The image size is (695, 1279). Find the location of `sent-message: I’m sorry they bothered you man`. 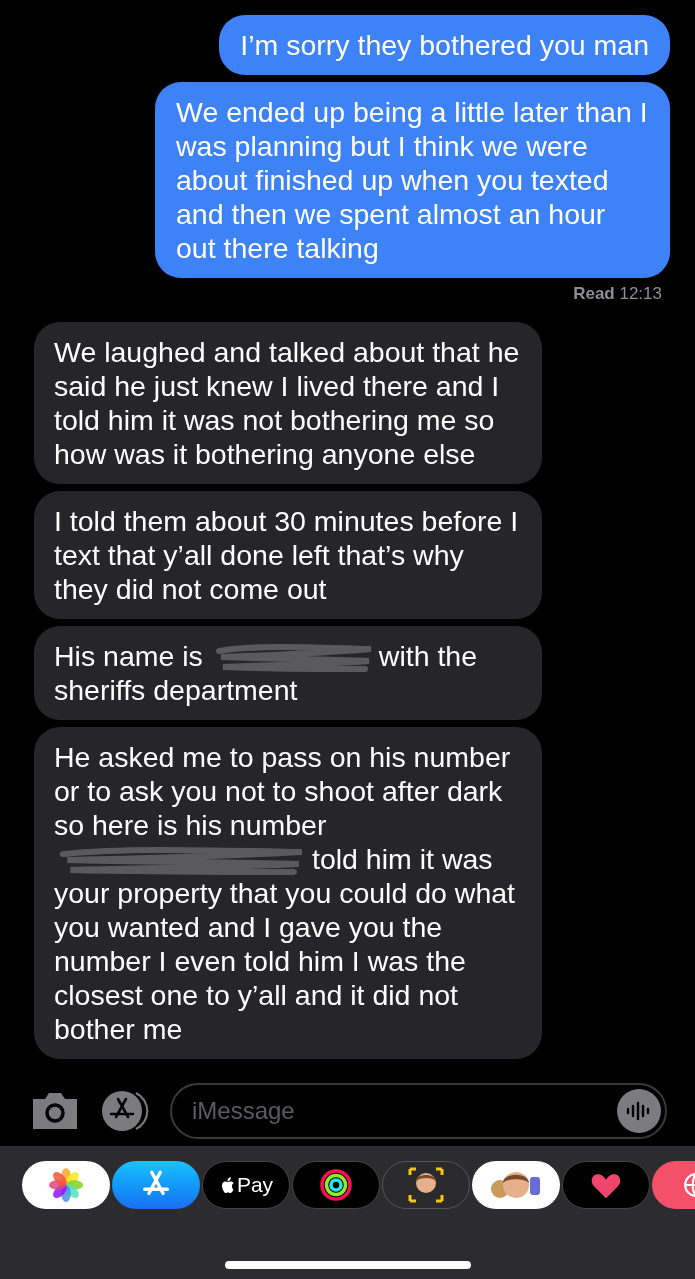

sent-message: I’m sorry they bothered you man is located at coordinates (444, 45).